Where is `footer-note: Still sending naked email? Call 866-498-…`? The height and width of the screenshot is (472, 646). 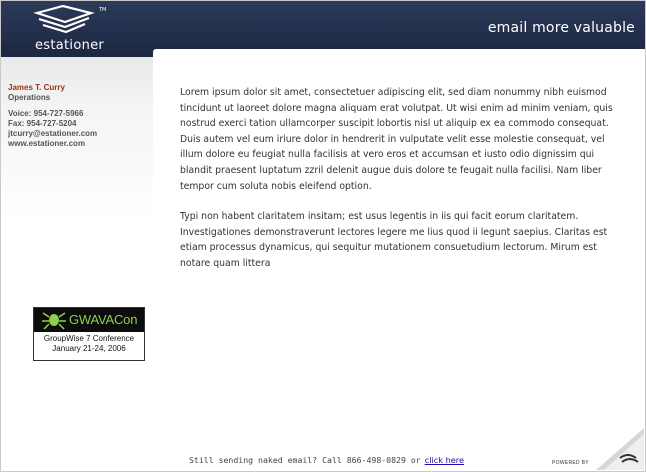 footer-note: Still sending naked email? Call 866-498-… is located at coordinates (326, 460).